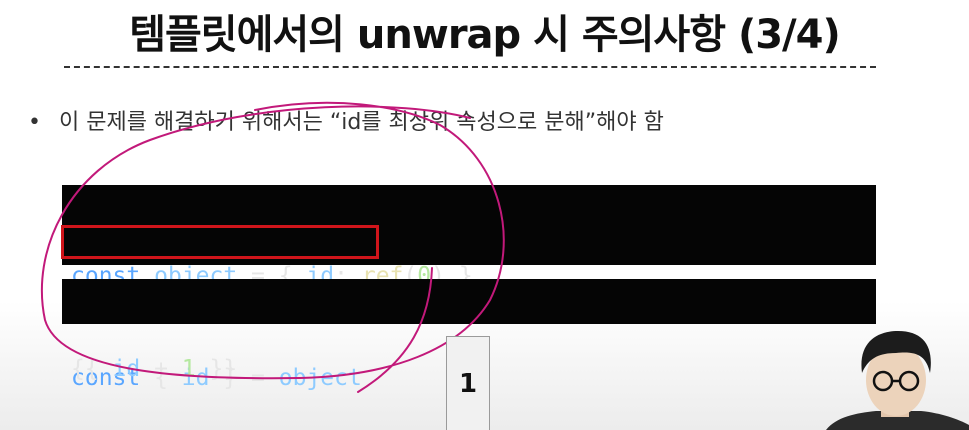 The height and width of the screenshot is (430, 969). What do you see at coordinates (485, 35) in the screenshot?
I see `slide-title: 템플릿에서의 unwrap 시 주의사항 (3/4)` at bounding box center [485, 35].